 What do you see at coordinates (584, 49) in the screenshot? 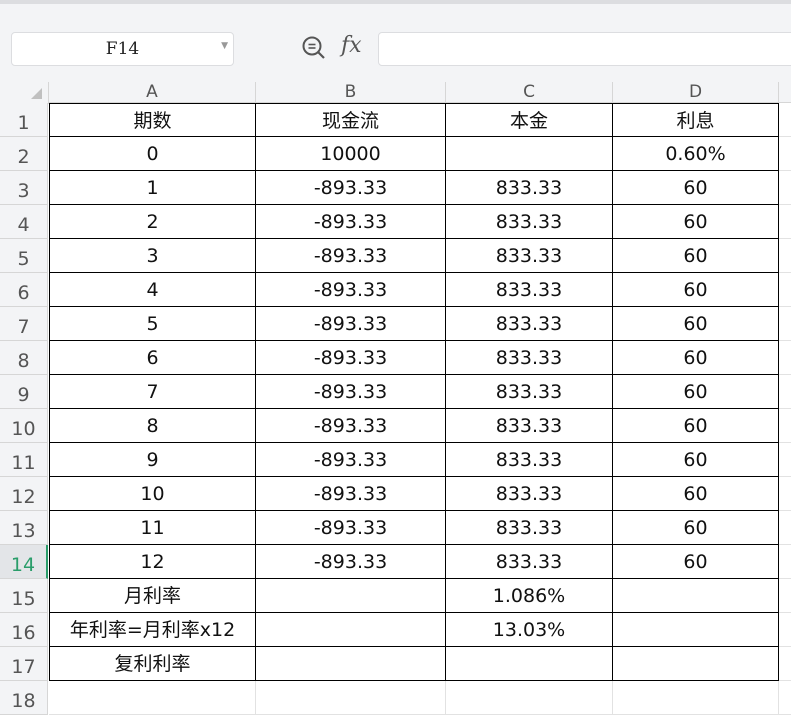
I see `formula-bar-input` at bounding box center [584, 49].